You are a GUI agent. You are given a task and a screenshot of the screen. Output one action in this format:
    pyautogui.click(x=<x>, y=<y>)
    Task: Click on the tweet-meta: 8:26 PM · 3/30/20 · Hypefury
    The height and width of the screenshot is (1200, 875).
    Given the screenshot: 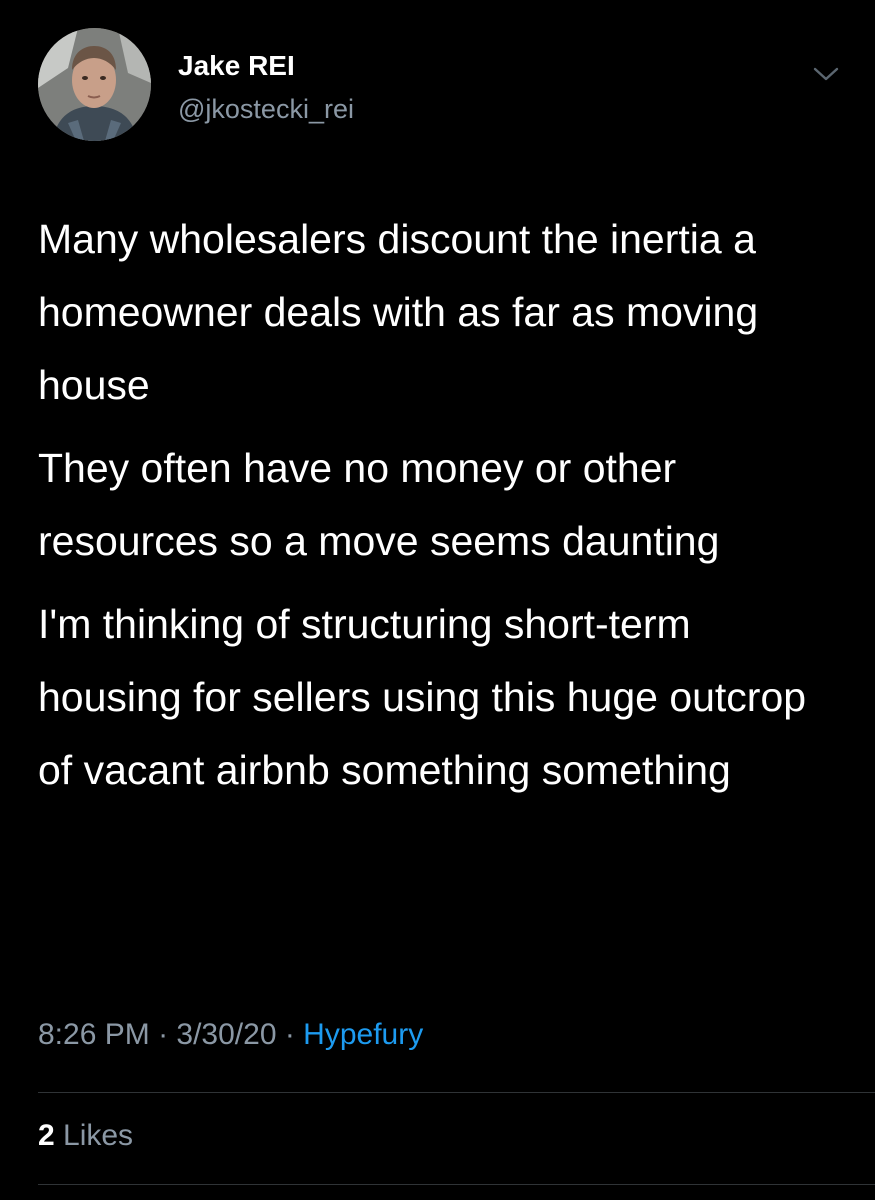 What is the action you would take?
    pyautogui.click(x=230, y=1035)
    